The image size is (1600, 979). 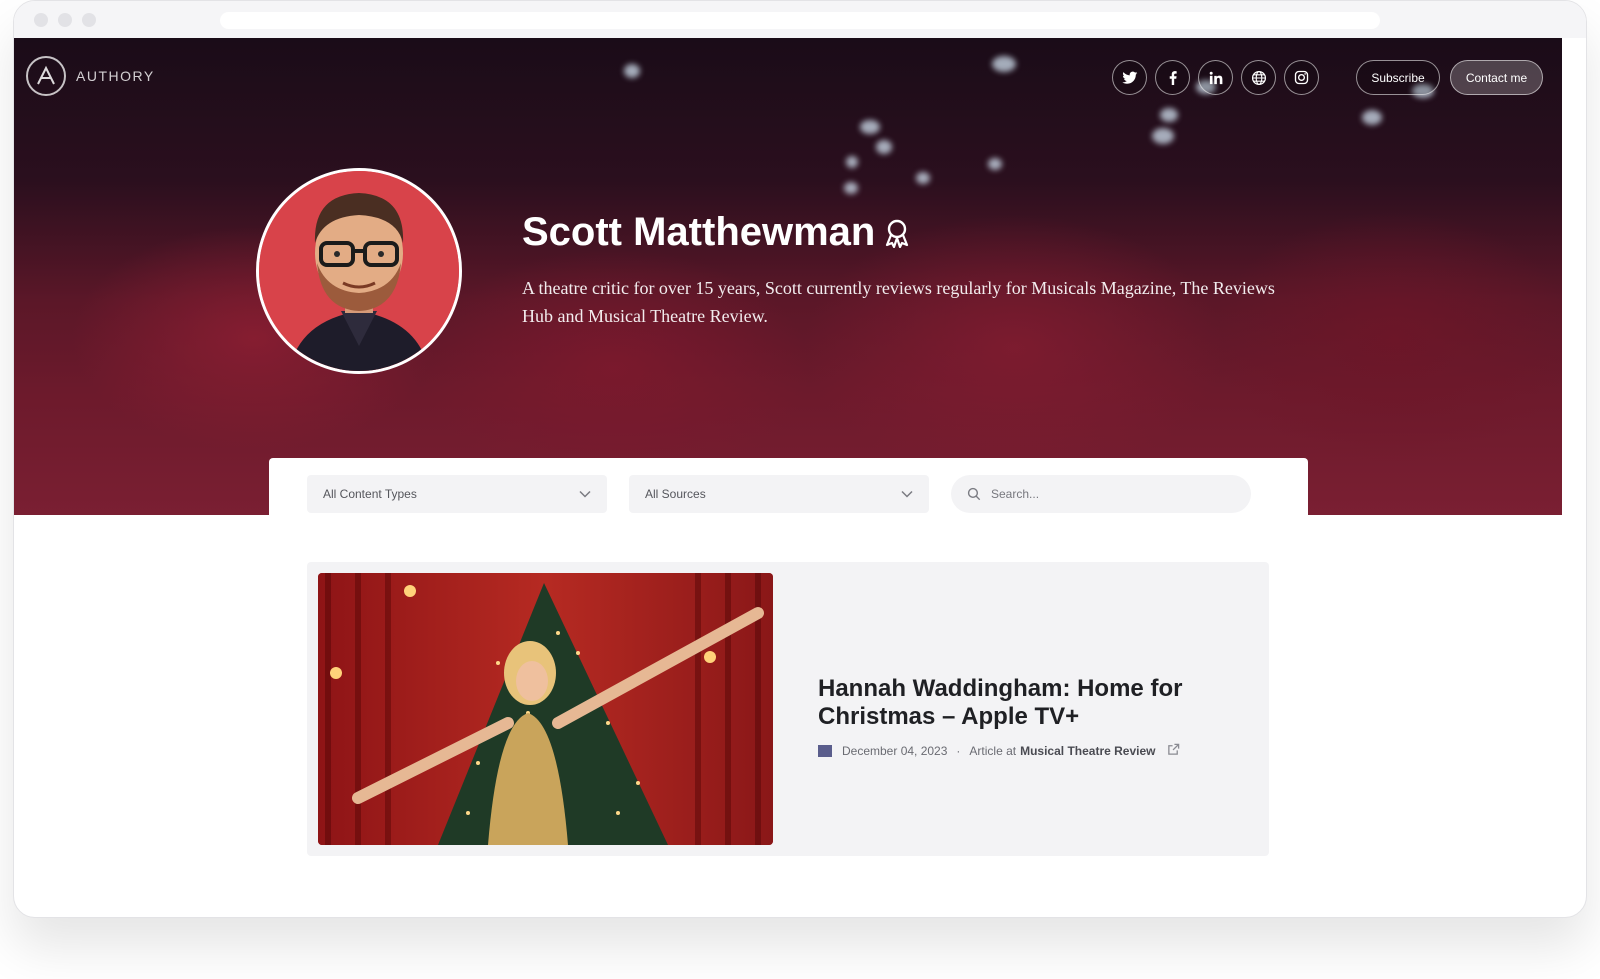 I want to click on source-favicon-icon, so click(x=825, y=751).